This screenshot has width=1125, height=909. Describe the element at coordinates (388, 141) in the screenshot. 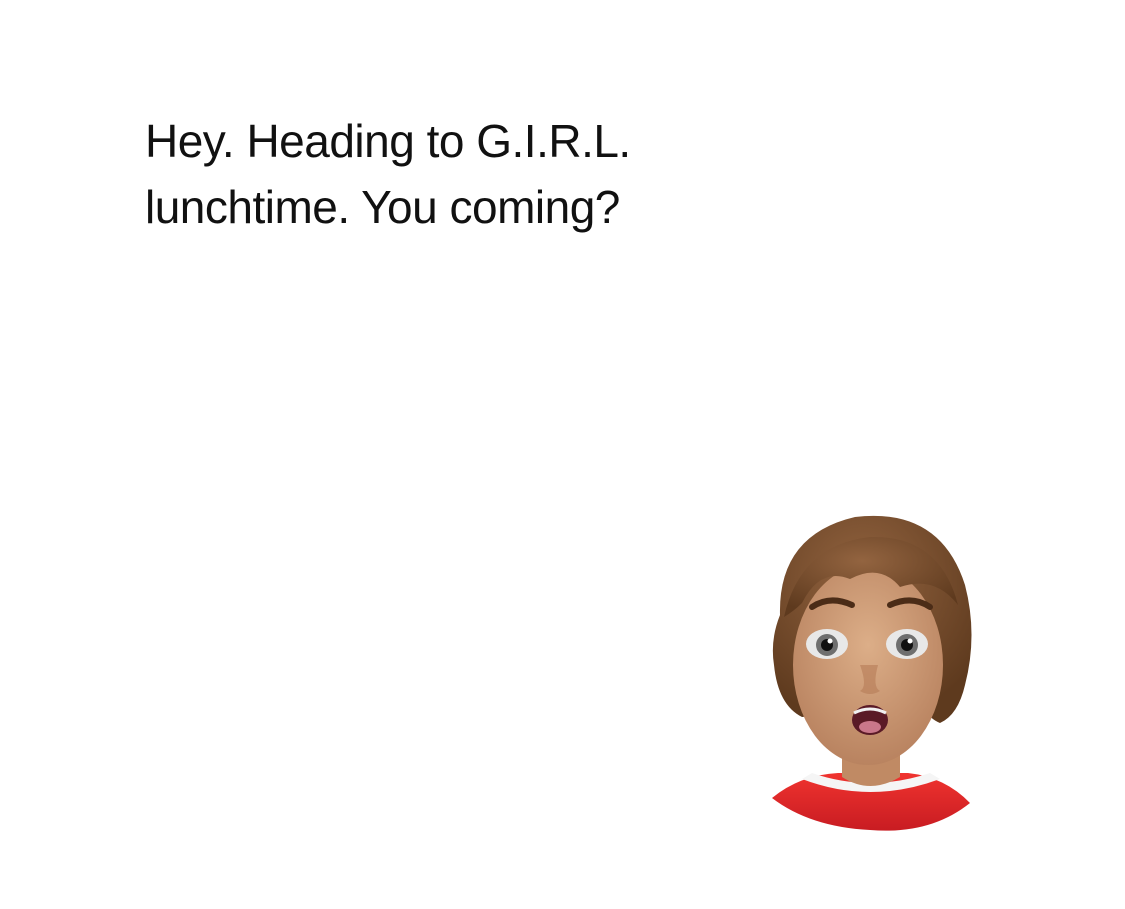

I see `message-line-1: Hey. Heading to G.I.R.L.` at that location.